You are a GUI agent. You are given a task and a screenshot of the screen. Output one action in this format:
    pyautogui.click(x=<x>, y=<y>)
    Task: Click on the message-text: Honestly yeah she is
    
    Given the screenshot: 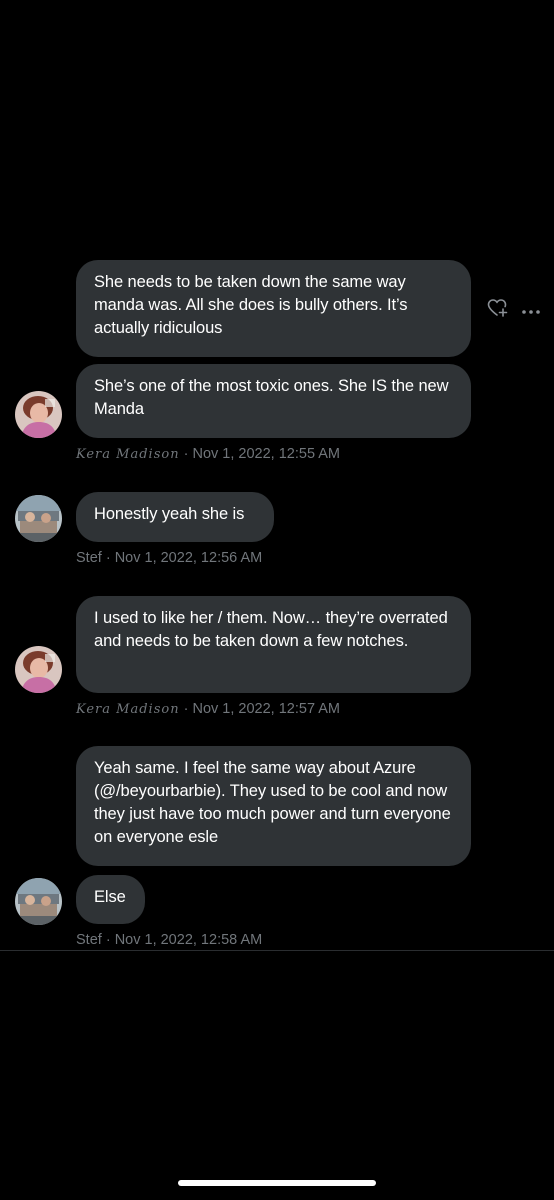 What is the action you would take?
    pyautogui.click(x=169, y=514)
    